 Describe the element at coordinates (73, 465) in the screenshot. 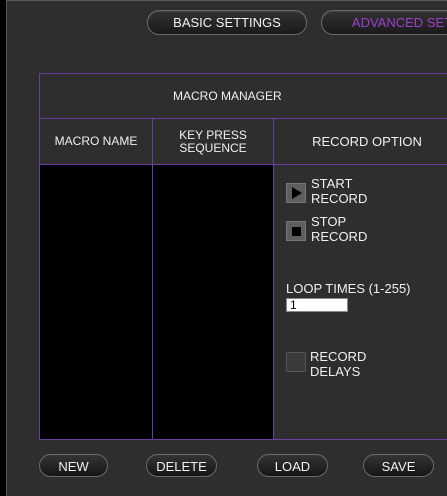

I see `new-button: NEW` at that location.